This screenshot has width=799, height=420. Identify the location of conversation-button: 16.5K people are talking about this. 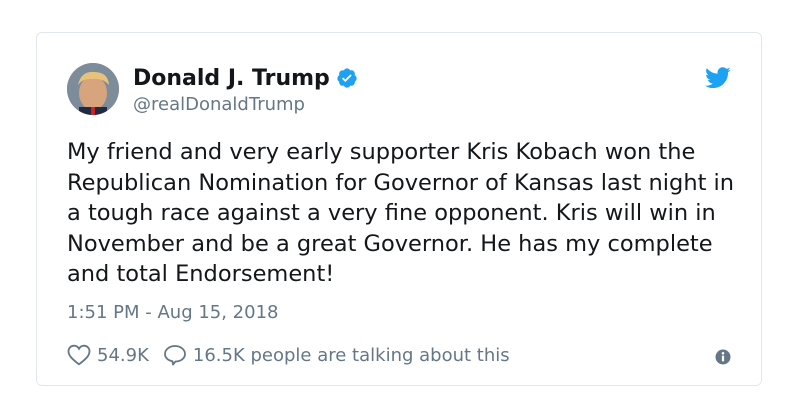
(336, 355).